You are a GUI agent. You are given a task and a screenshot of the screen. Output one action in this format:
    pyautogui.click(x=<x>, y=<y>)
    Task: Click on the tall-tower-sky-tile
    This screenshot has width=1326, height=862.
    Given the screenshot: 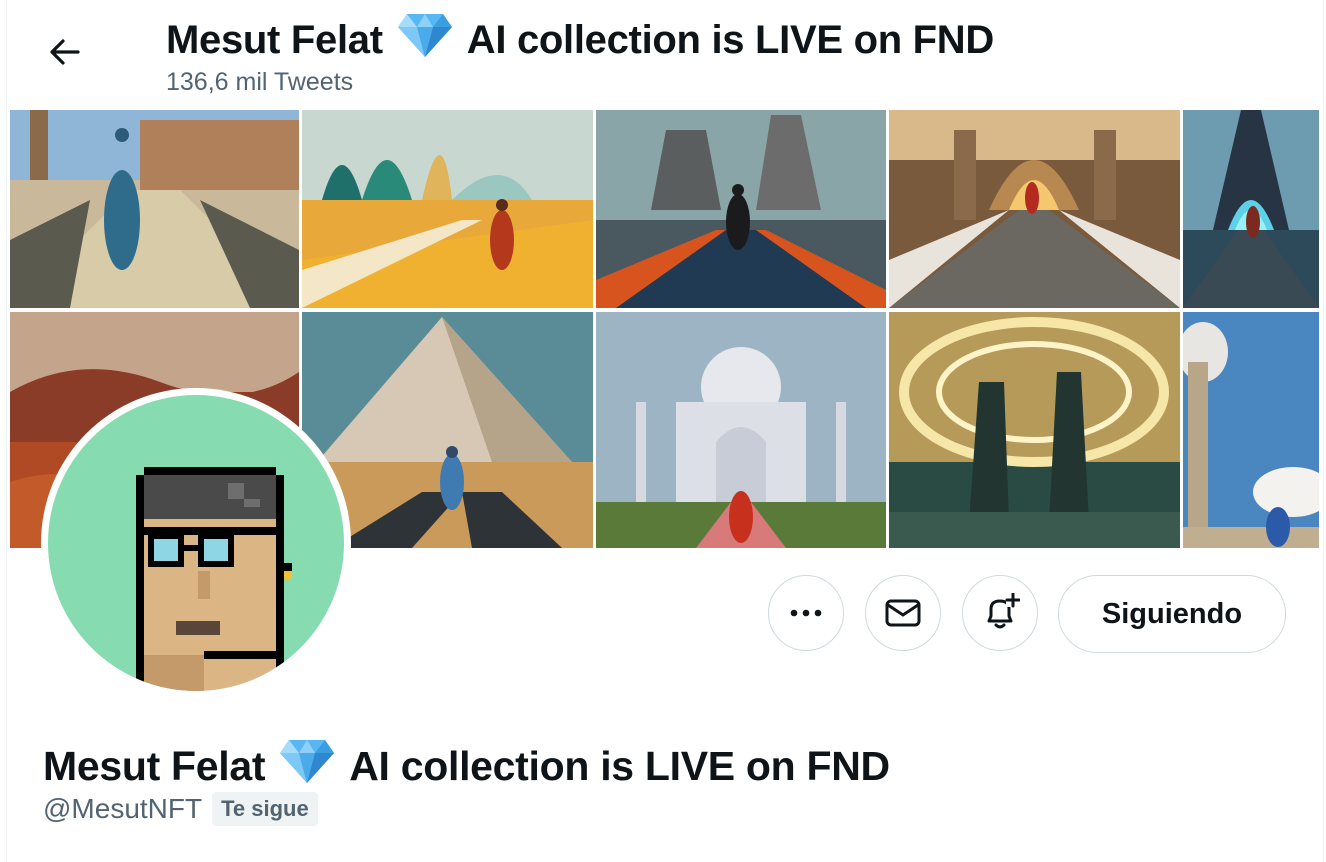 What is the action you would take?
    pyautogui.click(x=1251, y=430)
    